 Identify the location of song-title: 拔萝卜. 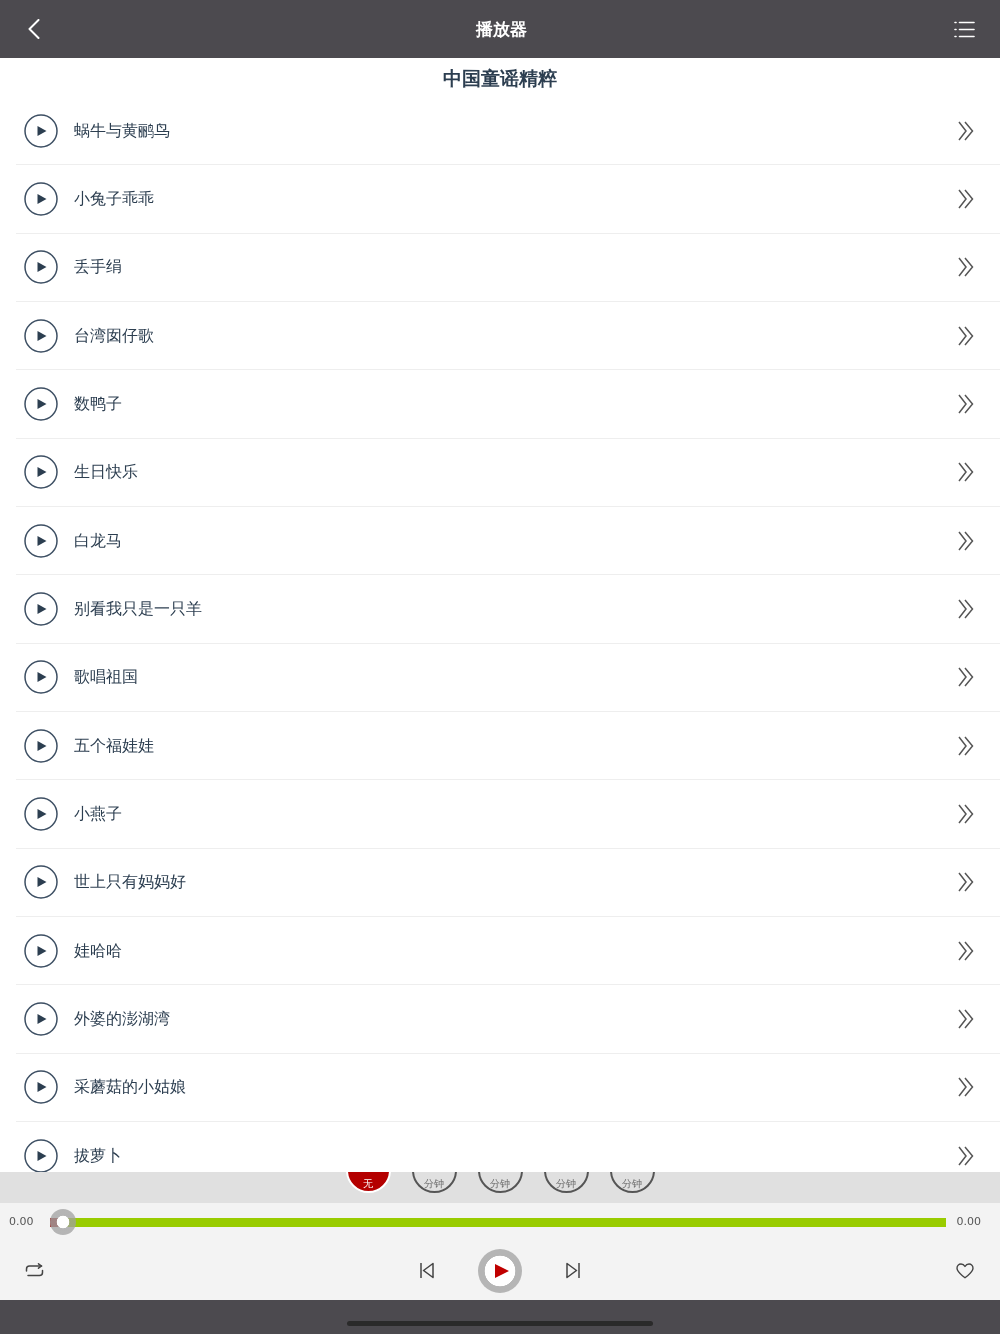
(98, 1155).